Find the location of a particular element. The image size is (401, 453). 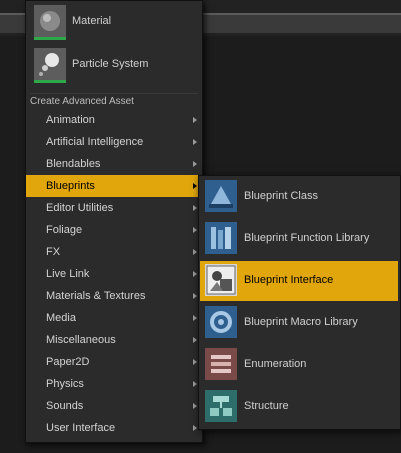

submenu-item-blueprint-macro-library: Blueprint Macro Library is located at coordinates (299, 323).